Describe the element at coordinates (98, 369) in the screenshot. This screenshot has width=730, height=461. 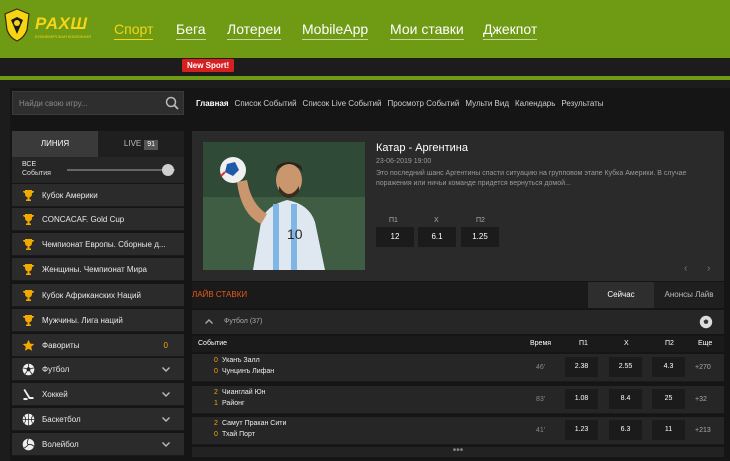
I see `sidebar-item-football: Футбол` at that location.